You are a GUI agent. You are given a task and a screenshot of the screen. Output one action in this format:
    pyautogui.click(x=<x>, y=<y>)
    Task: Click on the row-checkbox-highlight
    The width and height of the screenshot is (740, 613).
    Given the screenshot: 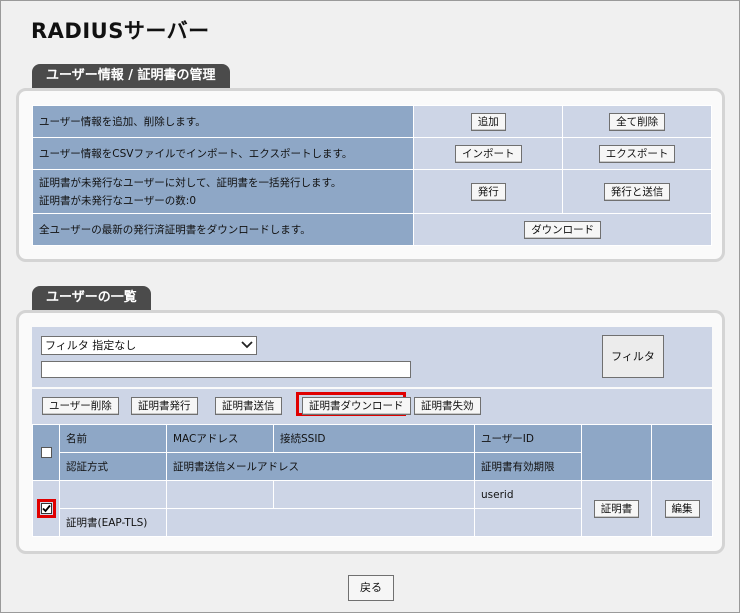 What is the action you would take?
    pyautogui.click(x=46, y=508)
    